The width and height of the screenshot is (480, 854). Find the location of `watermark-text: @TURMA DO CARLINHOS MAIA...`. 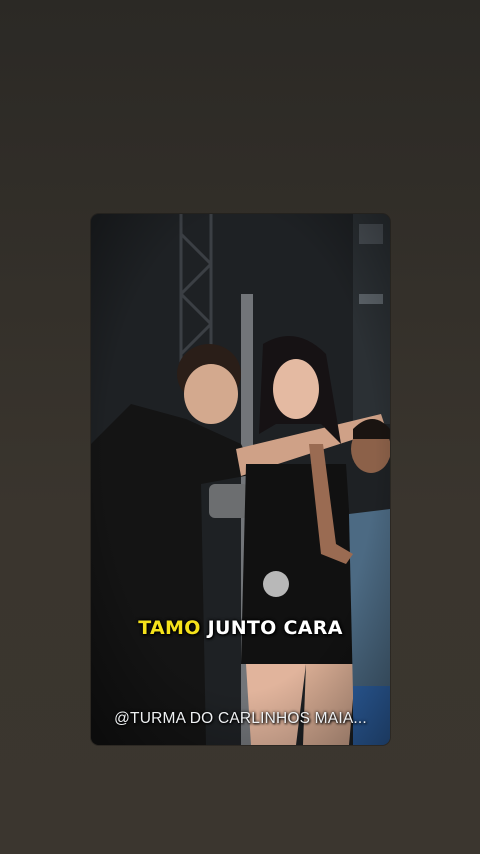

watermark-text: @TURMA DO CARLINHOS MAIA... is located at coordinates (240, 718).